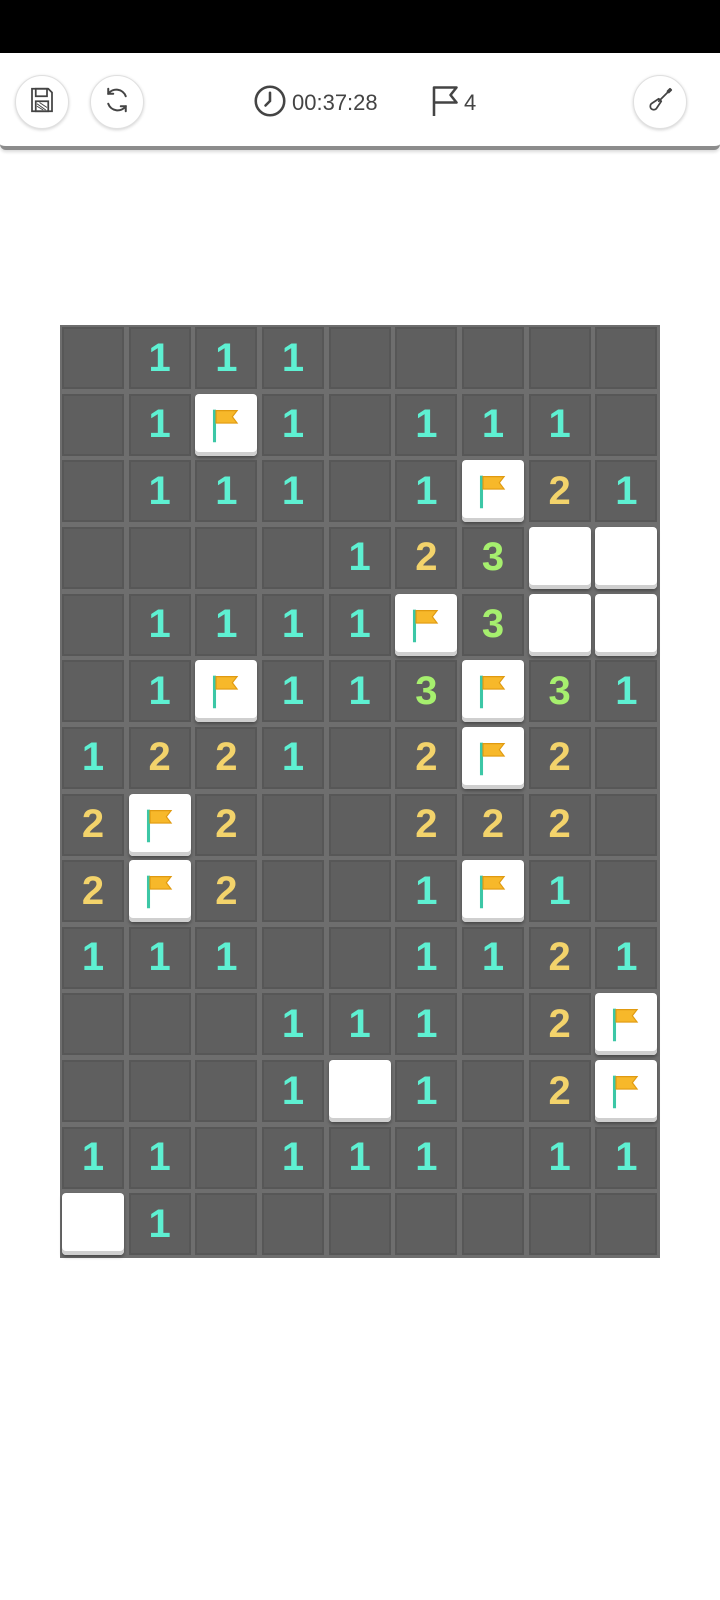 The image size is (720, 1600). Describe the element at coordinates (42, 102) in the screenshot. I see `save-button` at that location.